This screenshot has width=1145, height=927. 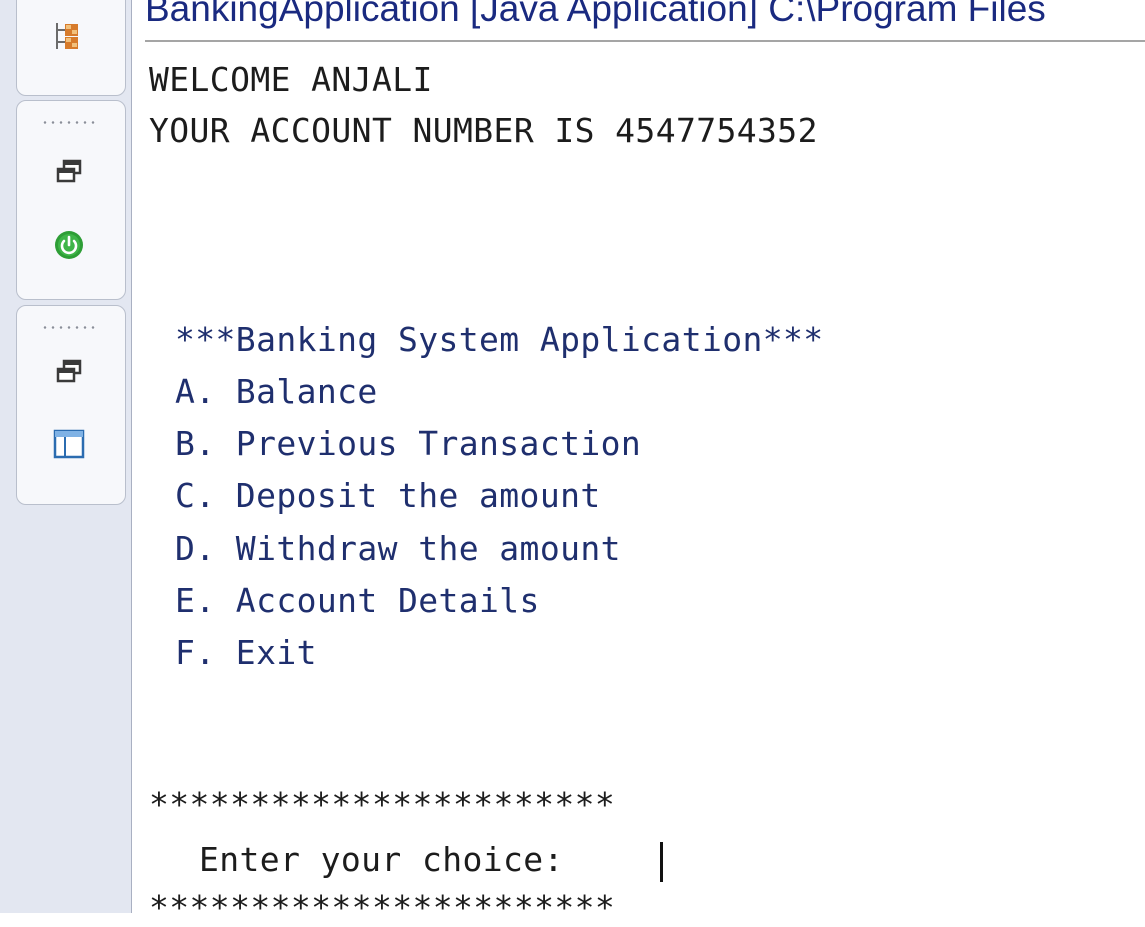 What do you see at coordinates (69, 37) in the screenshot?
I see `hierarchy-icon` at bounding box center [69, 37].